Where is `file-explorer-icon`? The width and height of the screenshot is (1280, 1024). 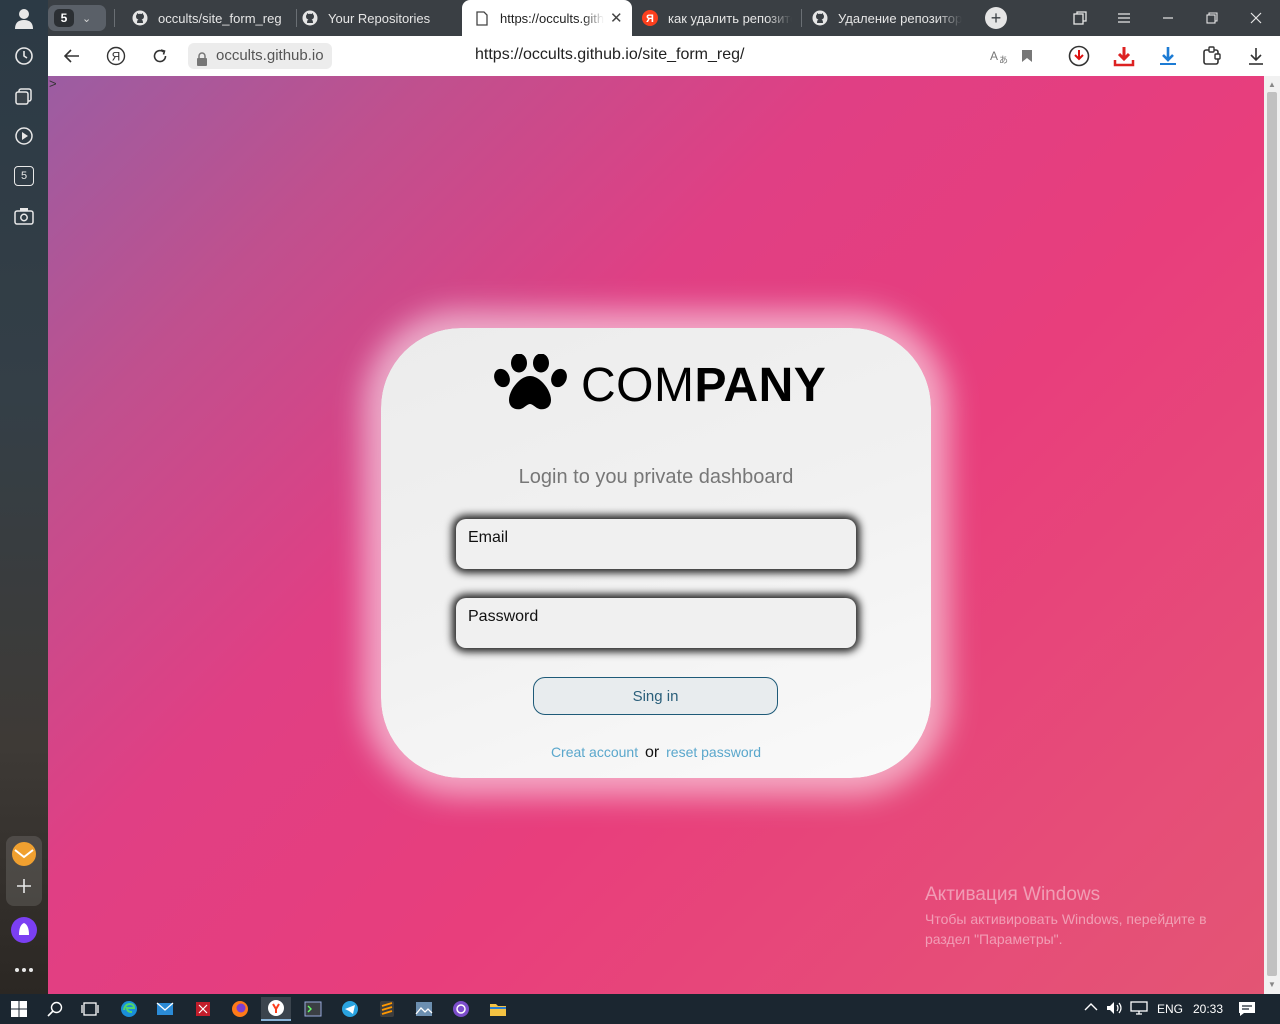
file-explorer-icon is located at coordinates (498, 1009).